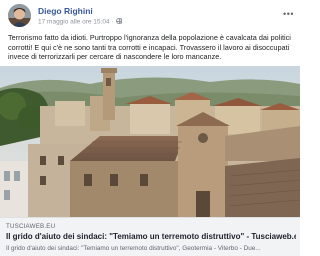  I want to click on author-avatar, so click(19, 15).